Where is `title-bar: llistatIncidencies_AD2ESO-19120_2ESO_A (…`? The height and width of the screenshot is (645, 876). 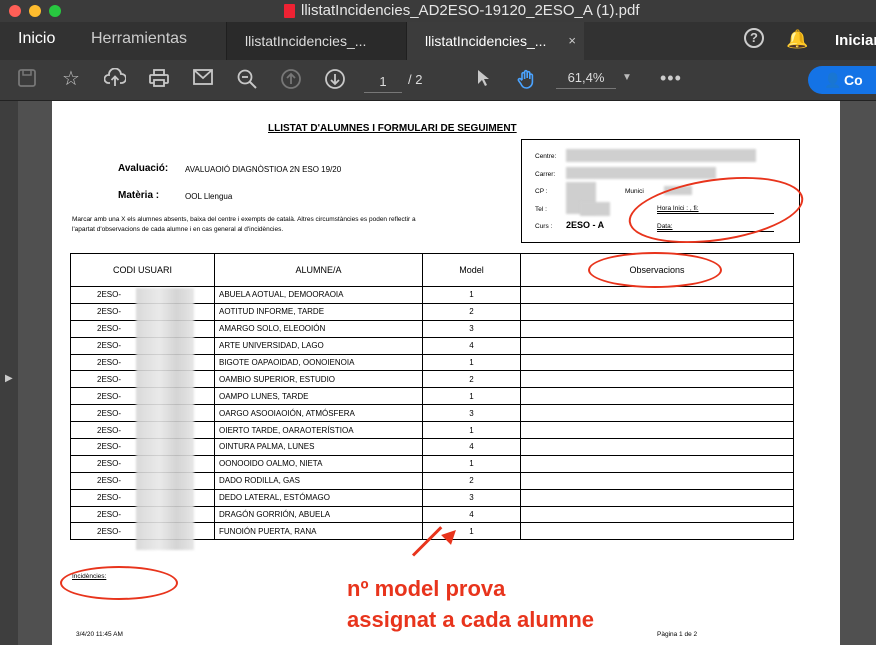
title-bar: llistatIncidencies_AD2ESO-19120_2ESO_A (… is located at coordinates (438, 11).